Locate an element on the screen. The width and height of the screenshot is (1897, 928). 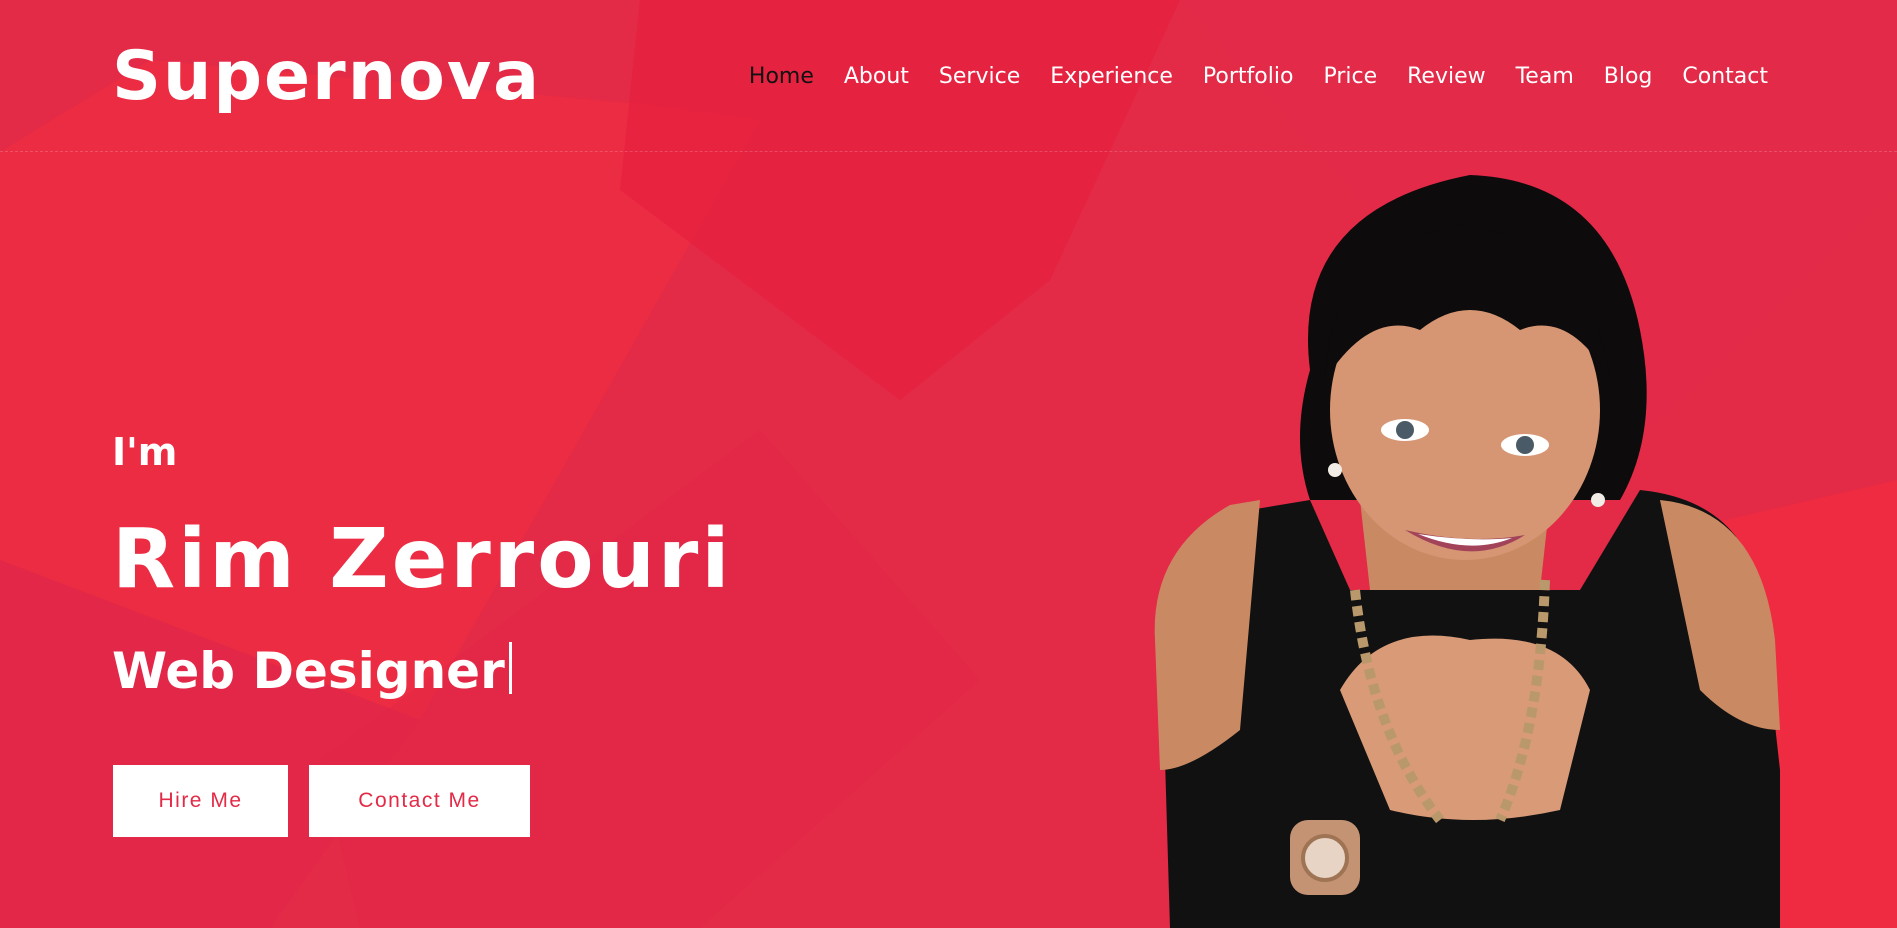
nav-item-blog: Blog is located at coordinates (1628, 77).